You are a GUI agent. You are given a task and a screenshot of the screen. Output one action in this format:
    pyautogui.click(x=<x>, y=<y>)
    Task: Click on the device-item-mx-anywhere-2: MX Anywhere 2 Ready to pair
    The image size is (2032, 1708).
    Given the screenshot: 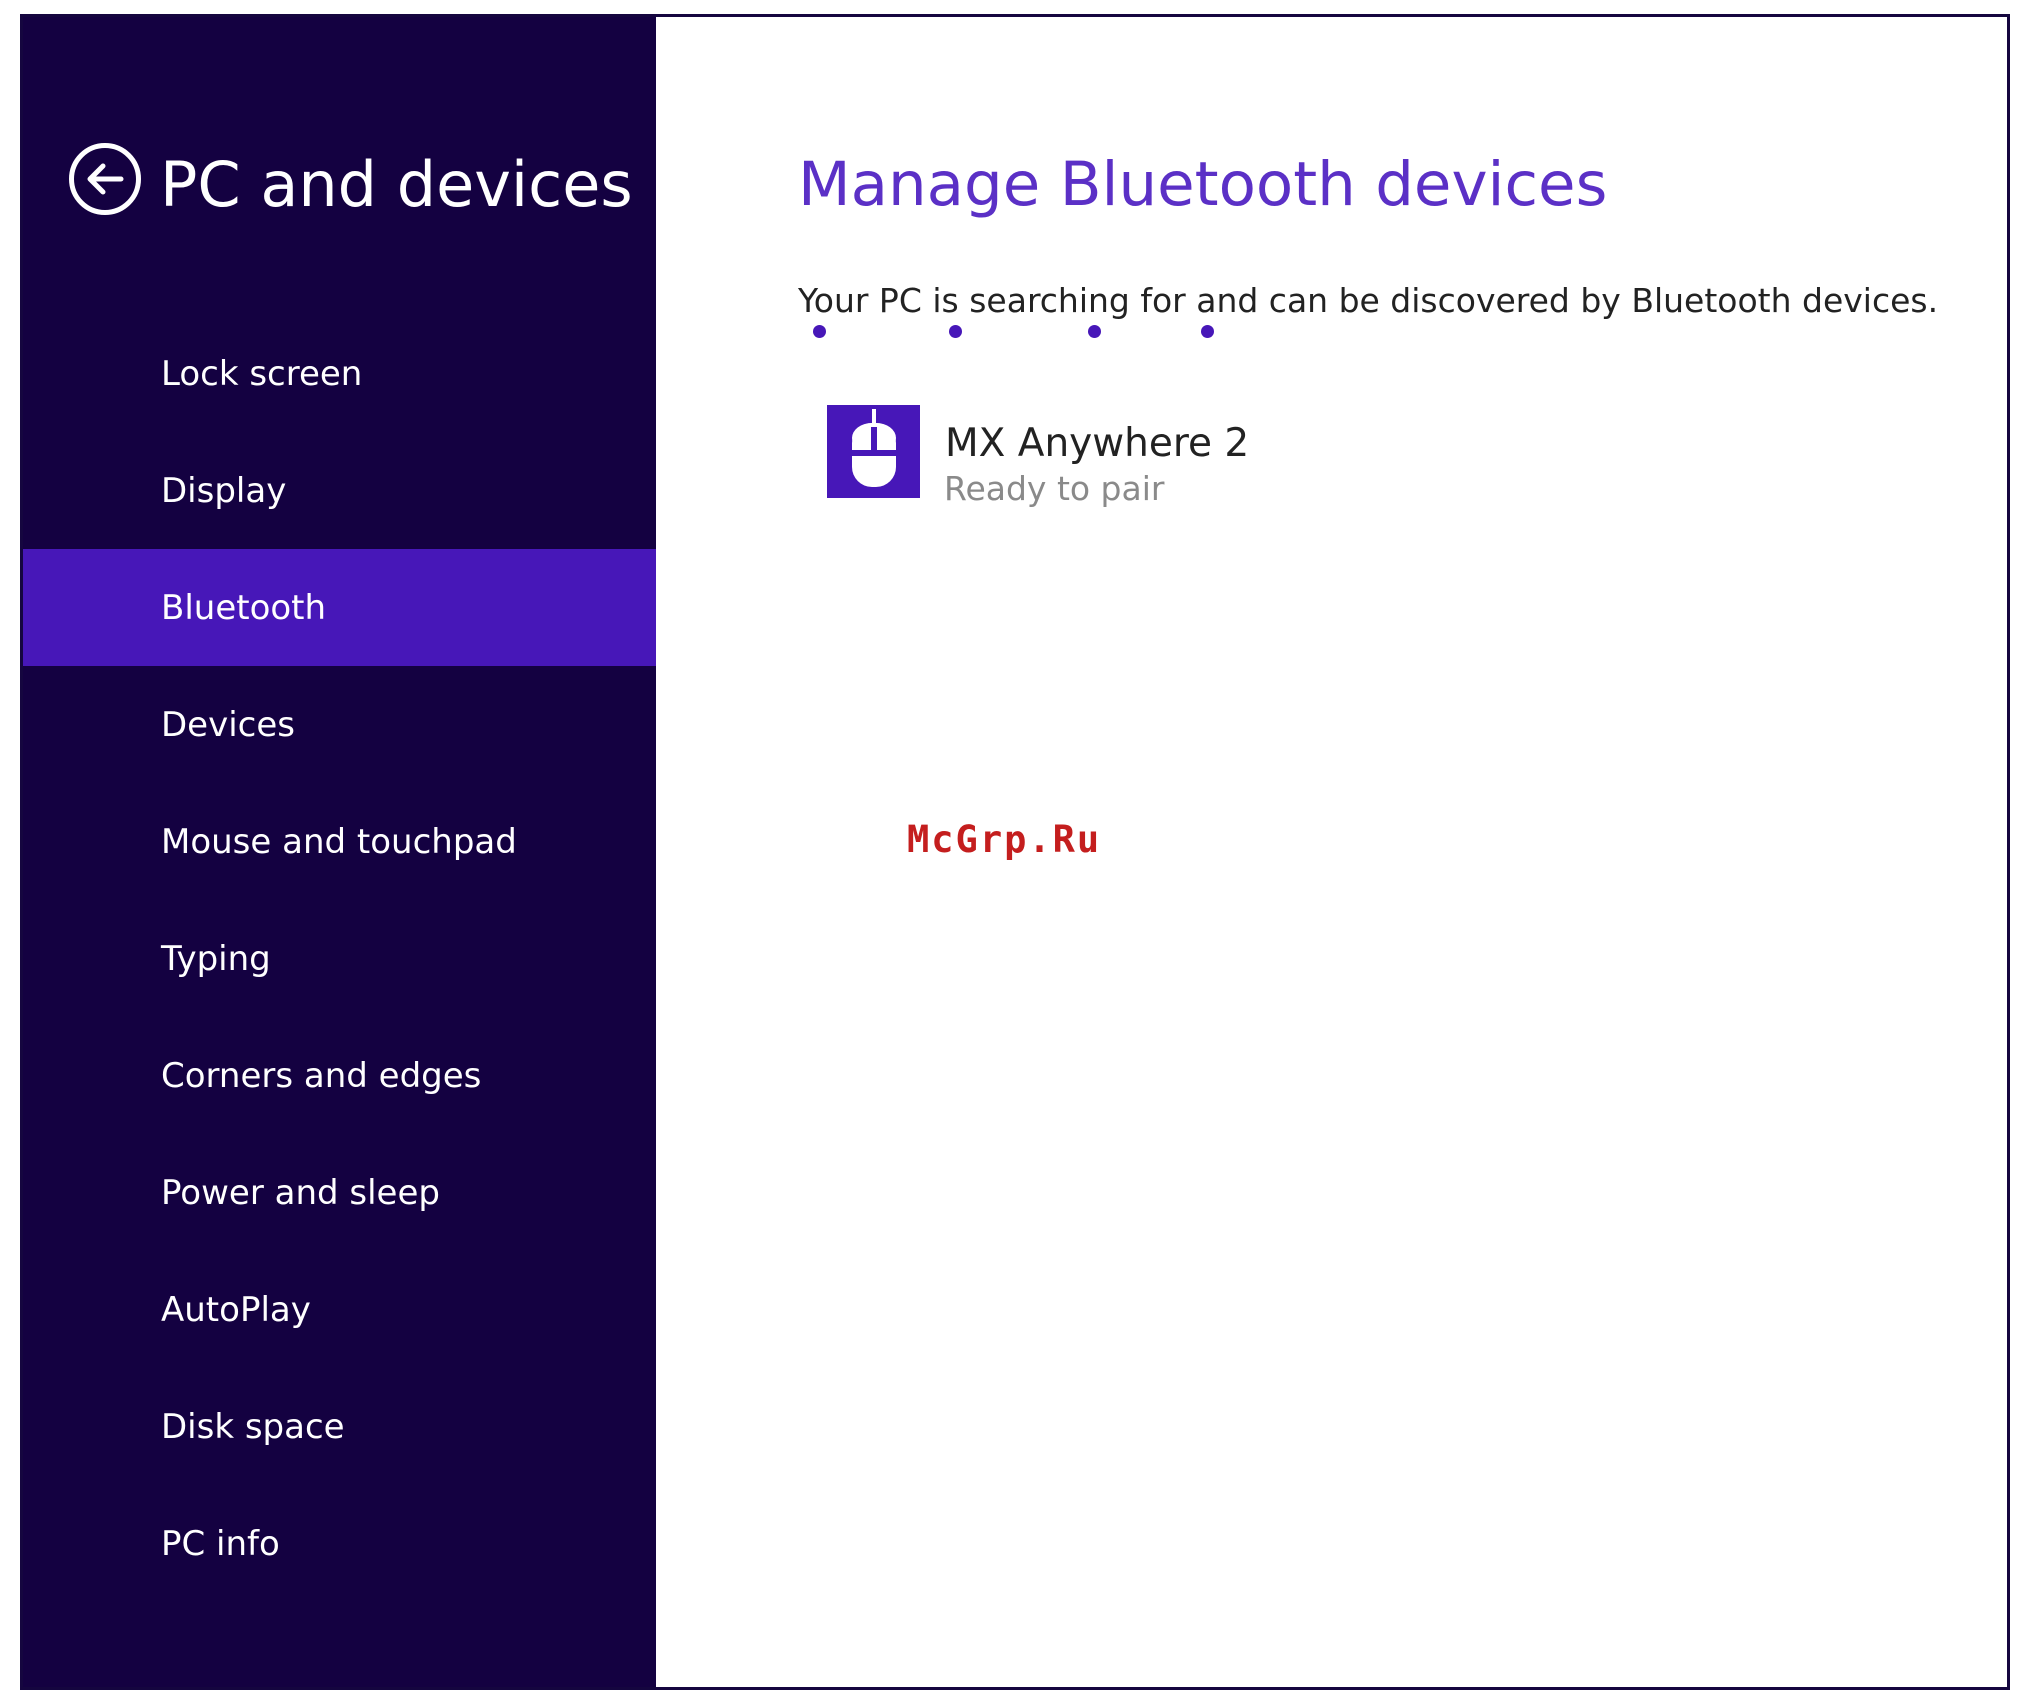 What is the action you would take?
    pyautogui.click(x=1107, y=456)
    